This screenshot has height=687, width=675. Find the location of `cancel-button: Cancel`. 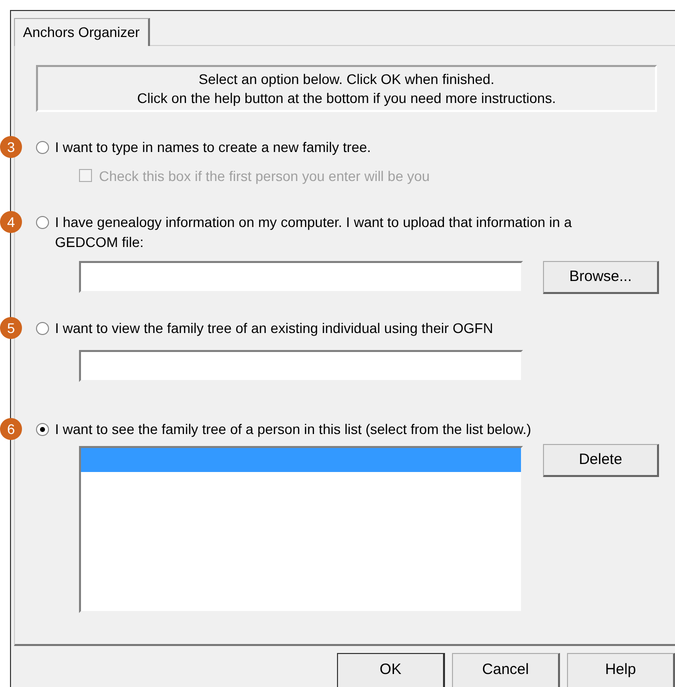

cancel-button: Cancel is located at coordinates (506, 670).